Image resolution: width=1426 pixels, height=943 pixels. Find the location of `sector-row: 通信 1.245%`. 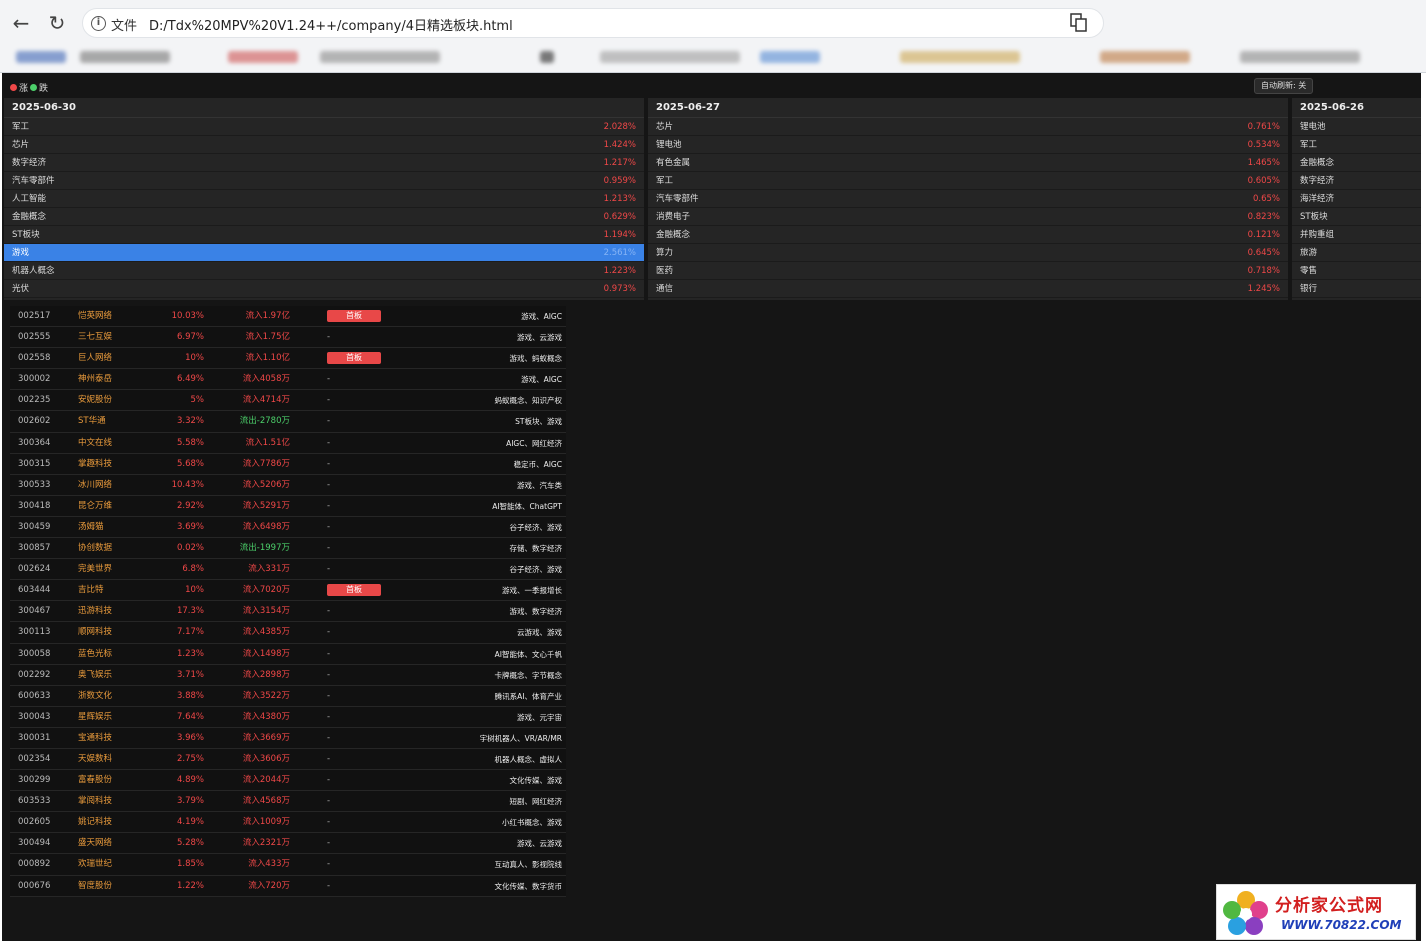

sector-row: 通信 1.245% is located at coordinates (968, 289).